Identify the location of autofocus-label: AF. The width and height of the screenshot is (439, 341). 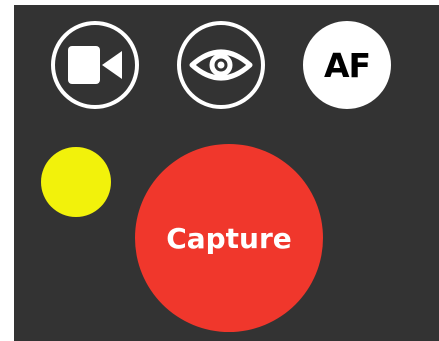
(347, 65).